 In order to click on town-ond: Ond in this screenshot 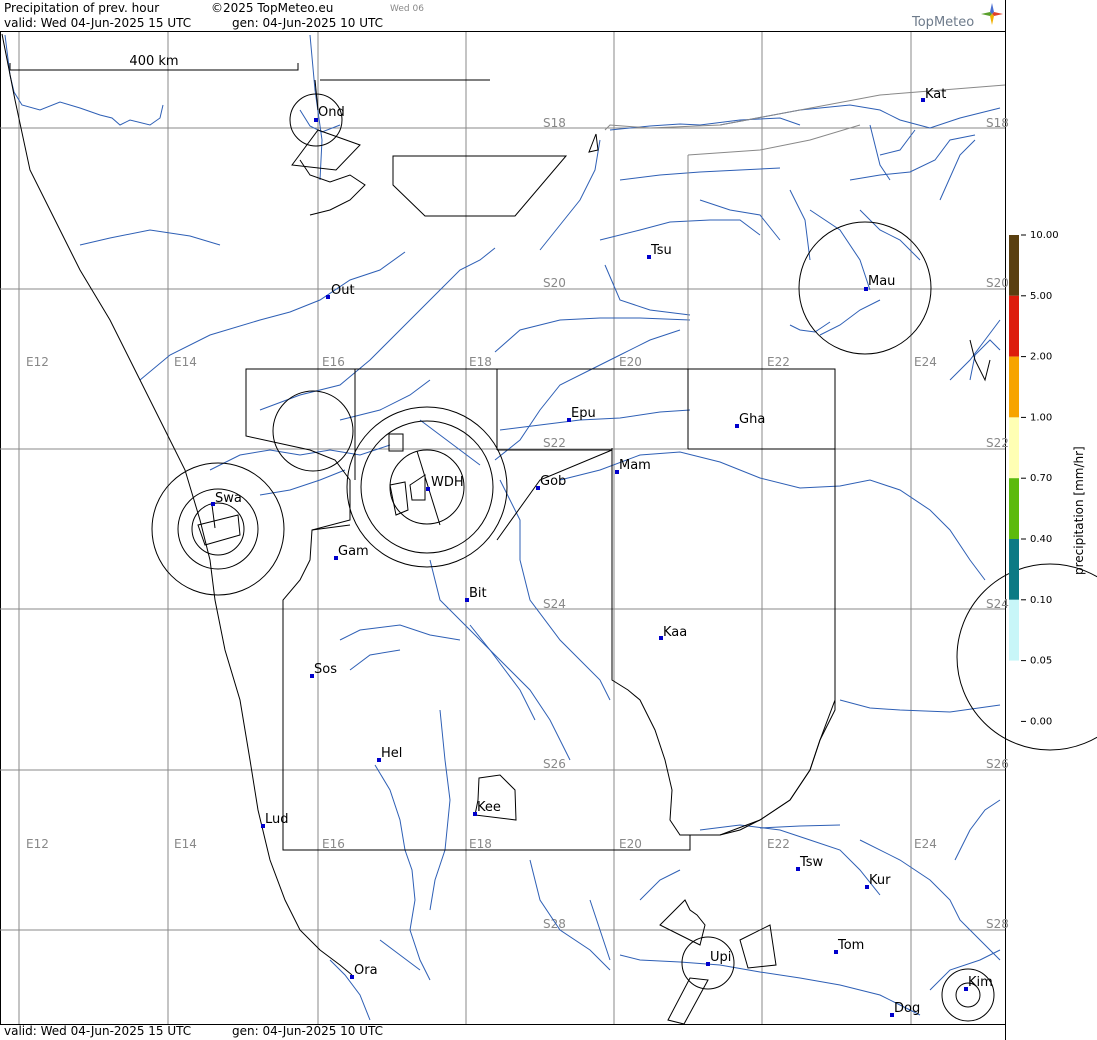, I will do `click(329, 113)`.